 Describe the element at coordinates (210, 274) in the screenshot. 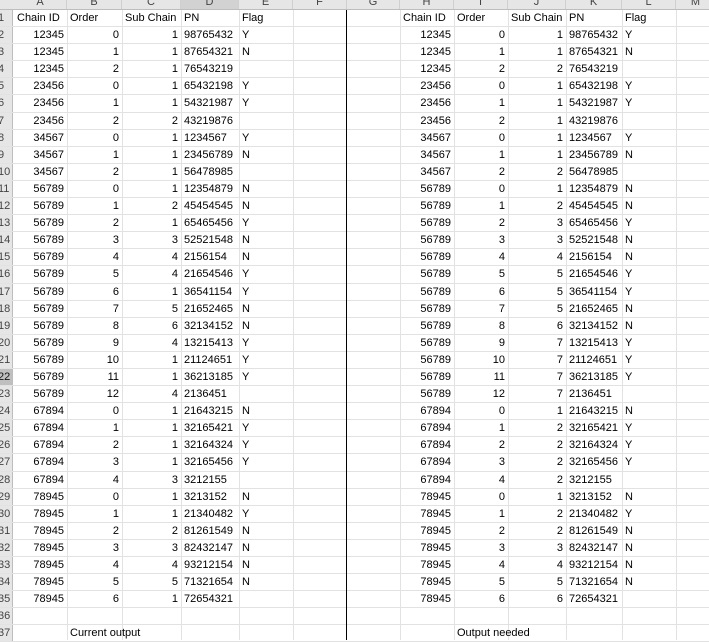

I see `left-cell-pn: 21654546` at that location.